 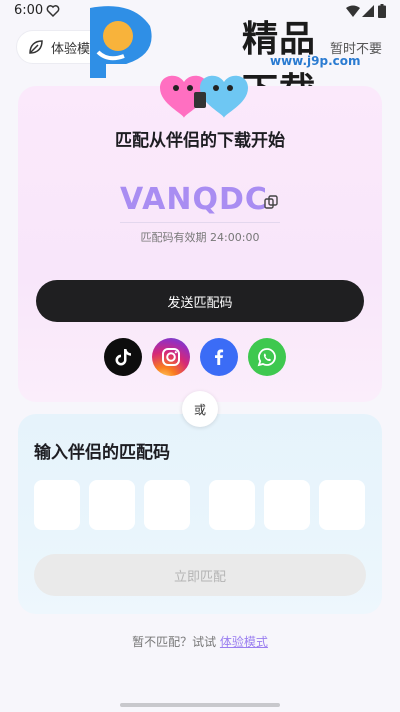 I want to click on instagram-share-button, so click(x=171, y=357).